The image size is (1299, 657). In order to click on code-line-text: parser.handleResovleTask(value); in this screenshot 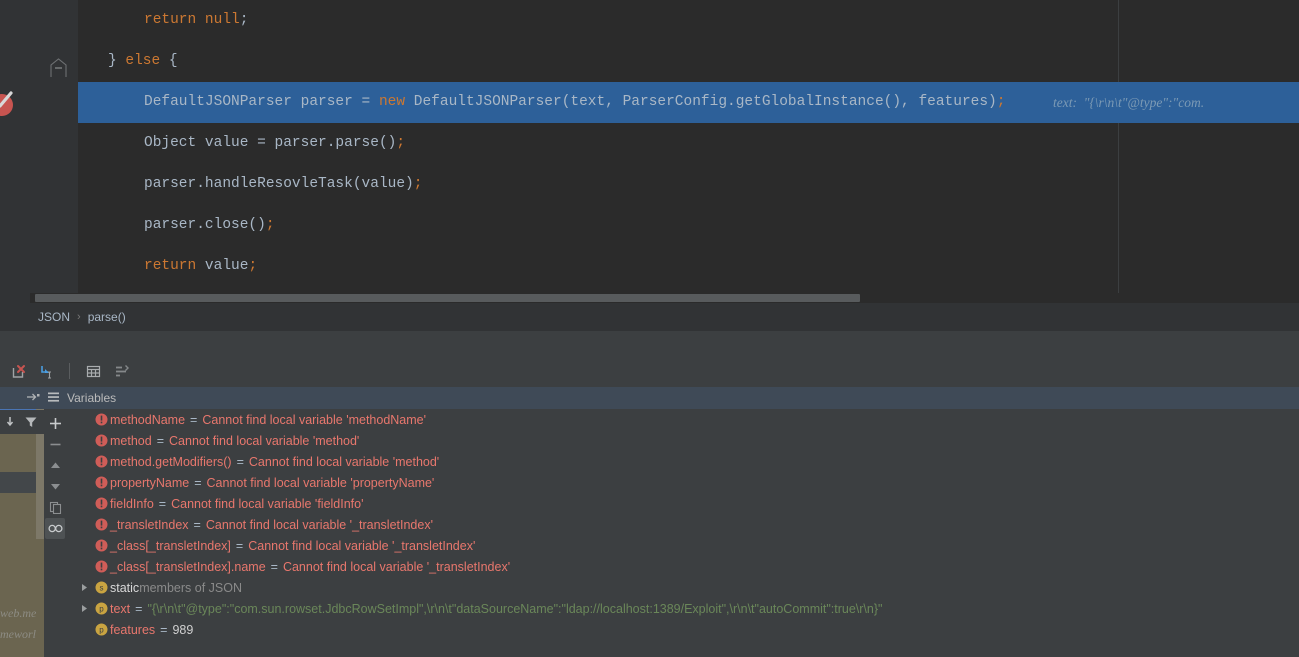, I will do `click(283, 184)`.